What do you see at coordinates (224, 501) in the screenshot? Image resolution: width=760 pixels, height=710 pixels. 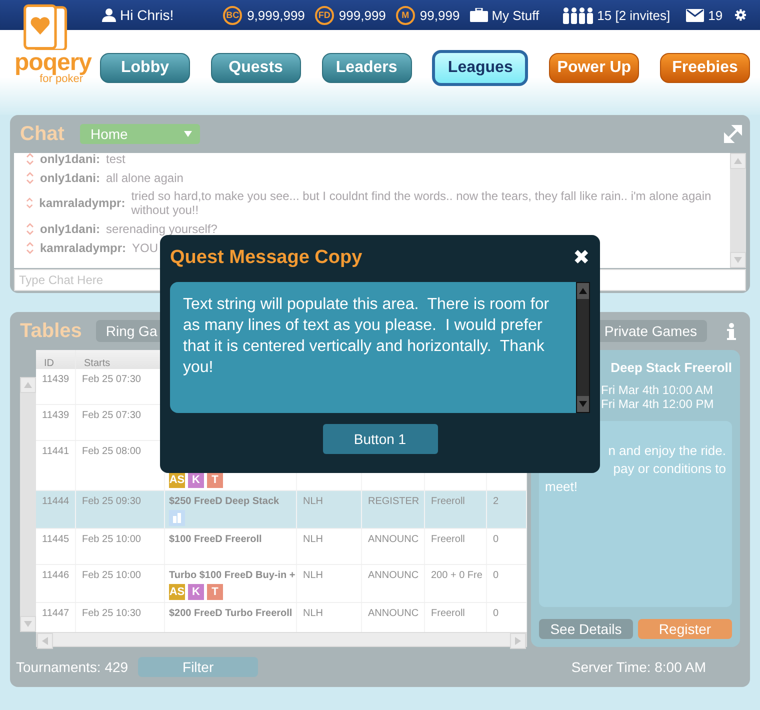 I see `table-cell-text: $250 FreeD Deep Stack` at bounding box center [224, 501].